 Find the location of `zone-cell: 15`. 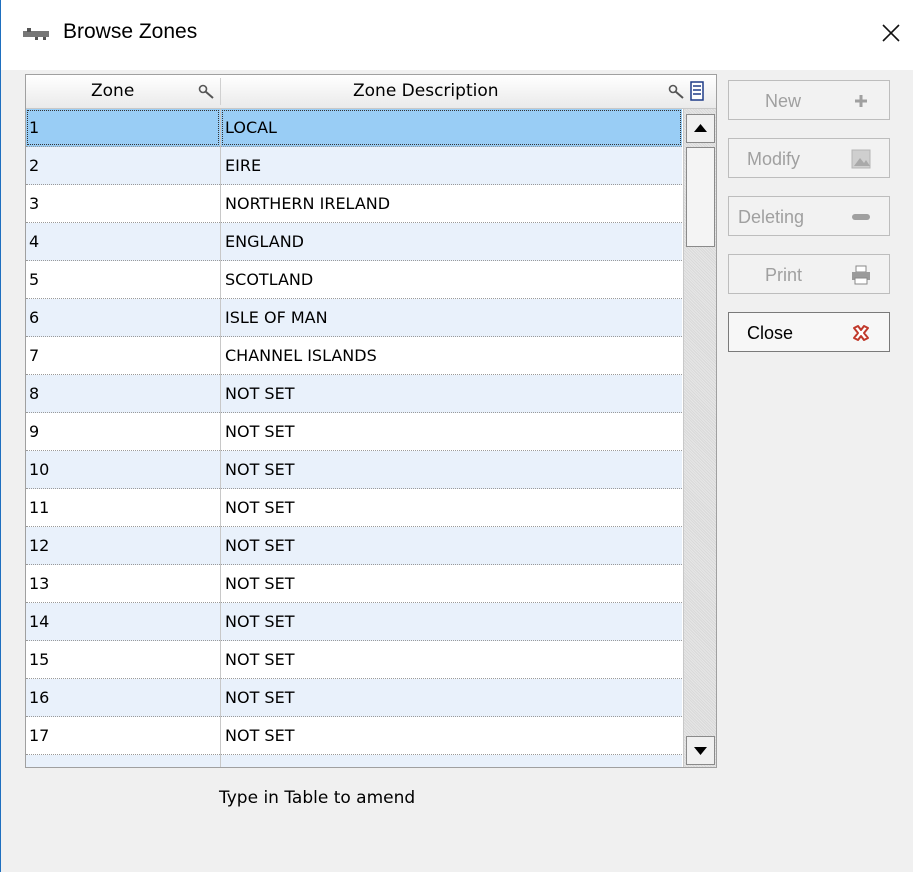

zone-cell: 15 is located at coordinates (123, 659).